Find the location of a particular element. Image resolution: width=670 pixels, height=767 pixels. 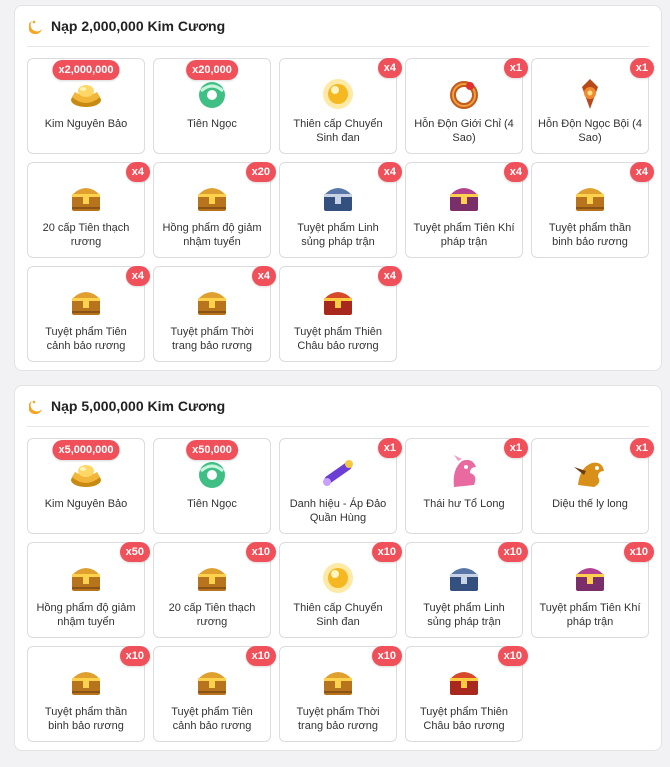

reward-item-card: x10 Thiên cấp Chuyển Sinh đan is located at coordinates (340, 590).